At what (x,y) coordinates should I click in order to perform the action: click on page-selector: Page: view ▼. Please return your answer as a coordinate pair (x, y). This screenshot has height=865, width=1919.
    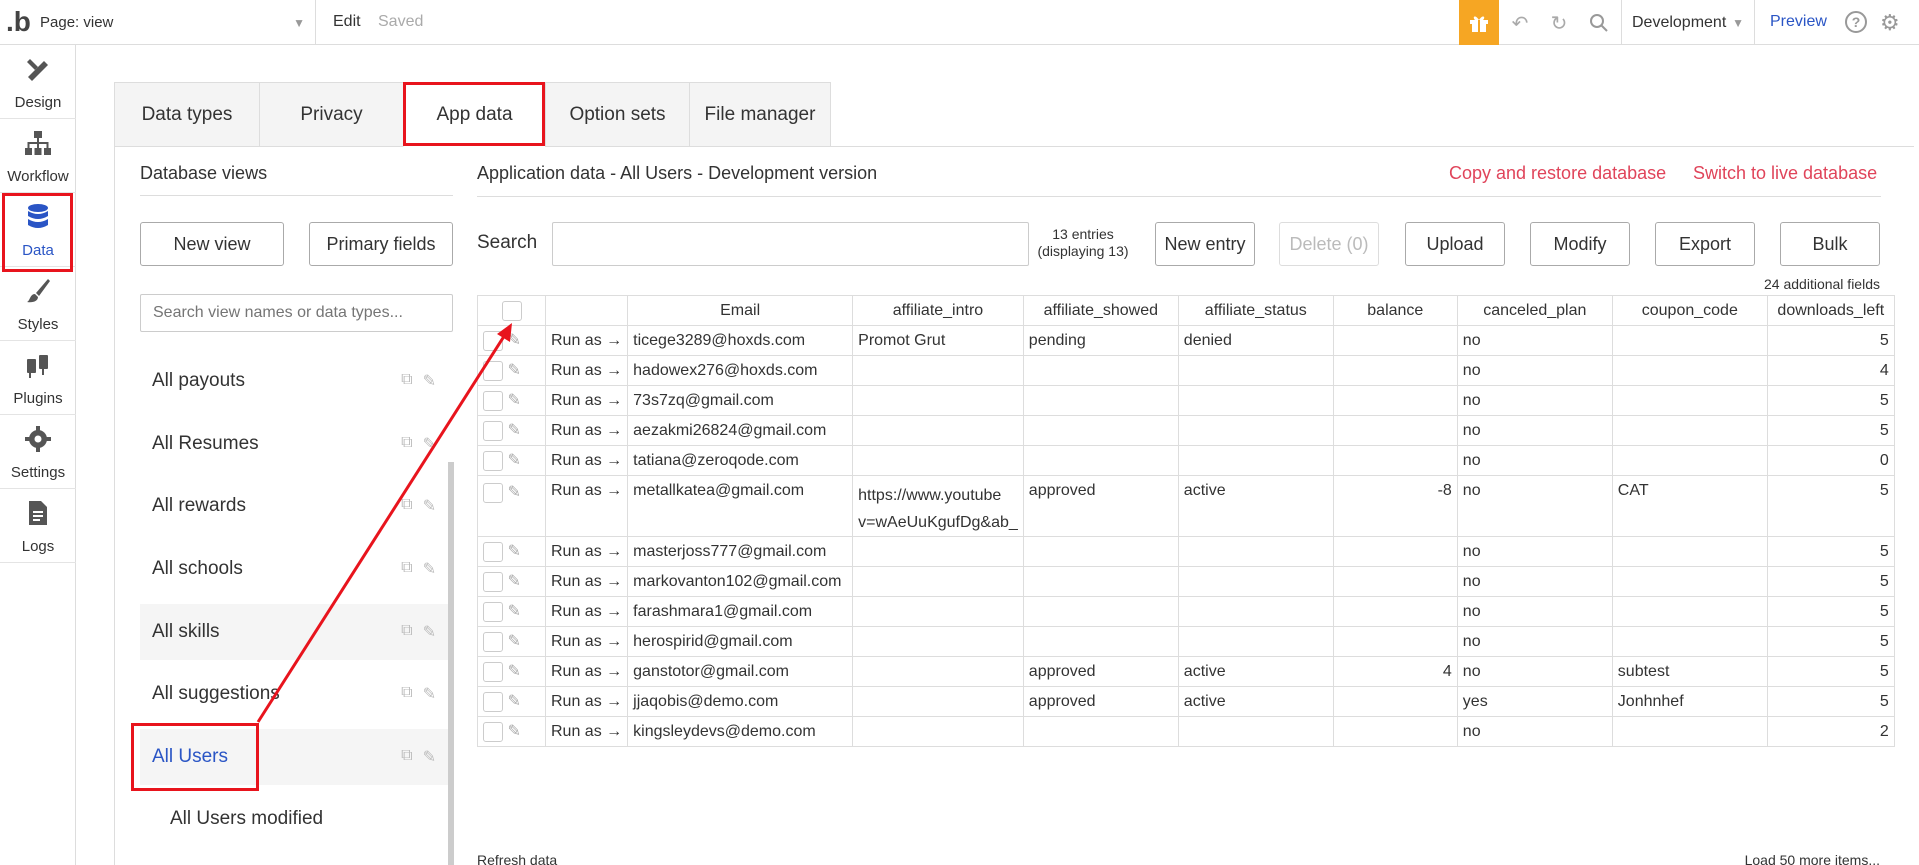
    Looking at the image, I should click on (173, 22).